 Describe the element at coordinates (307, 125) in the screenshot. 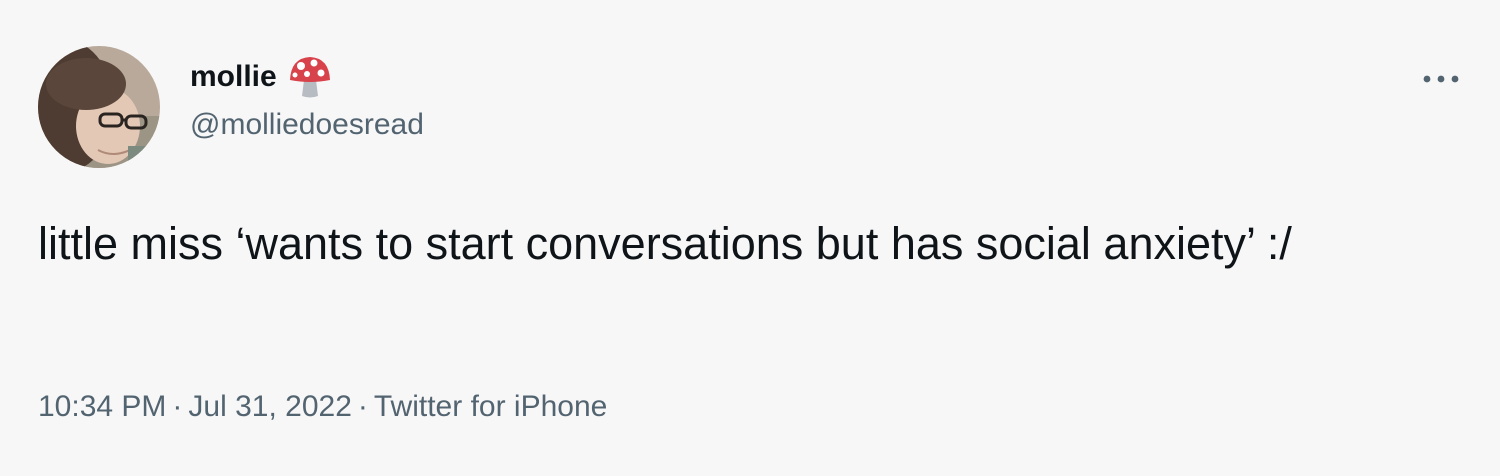

I see `user-handle: @molliedoesread` at that location.